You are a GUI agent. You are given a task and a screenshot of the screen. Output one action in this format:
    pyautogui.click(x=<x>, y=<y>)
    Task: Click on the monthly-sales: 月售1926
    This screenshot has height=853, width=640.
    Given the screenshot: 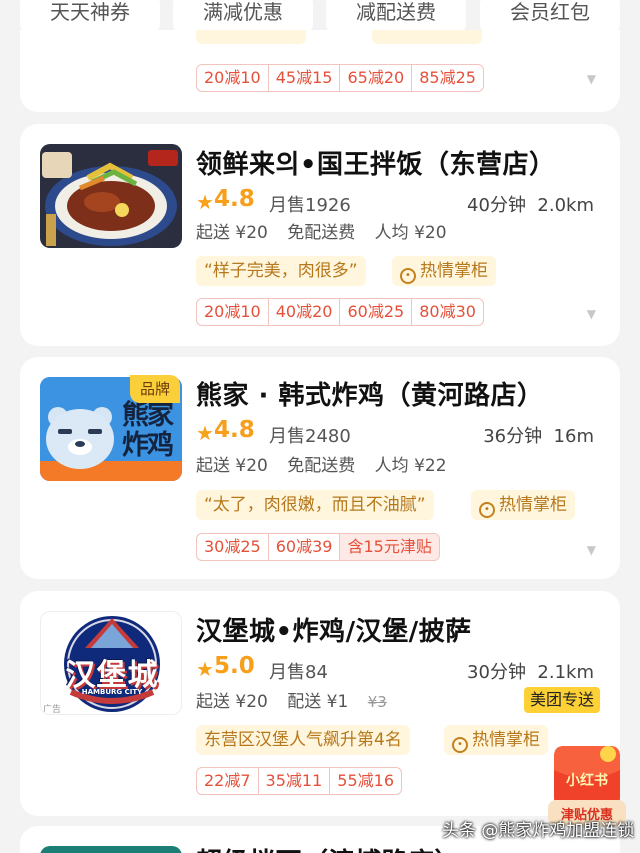 What is the action you would take?
    pyautogui.click(x=310, y=205)
    